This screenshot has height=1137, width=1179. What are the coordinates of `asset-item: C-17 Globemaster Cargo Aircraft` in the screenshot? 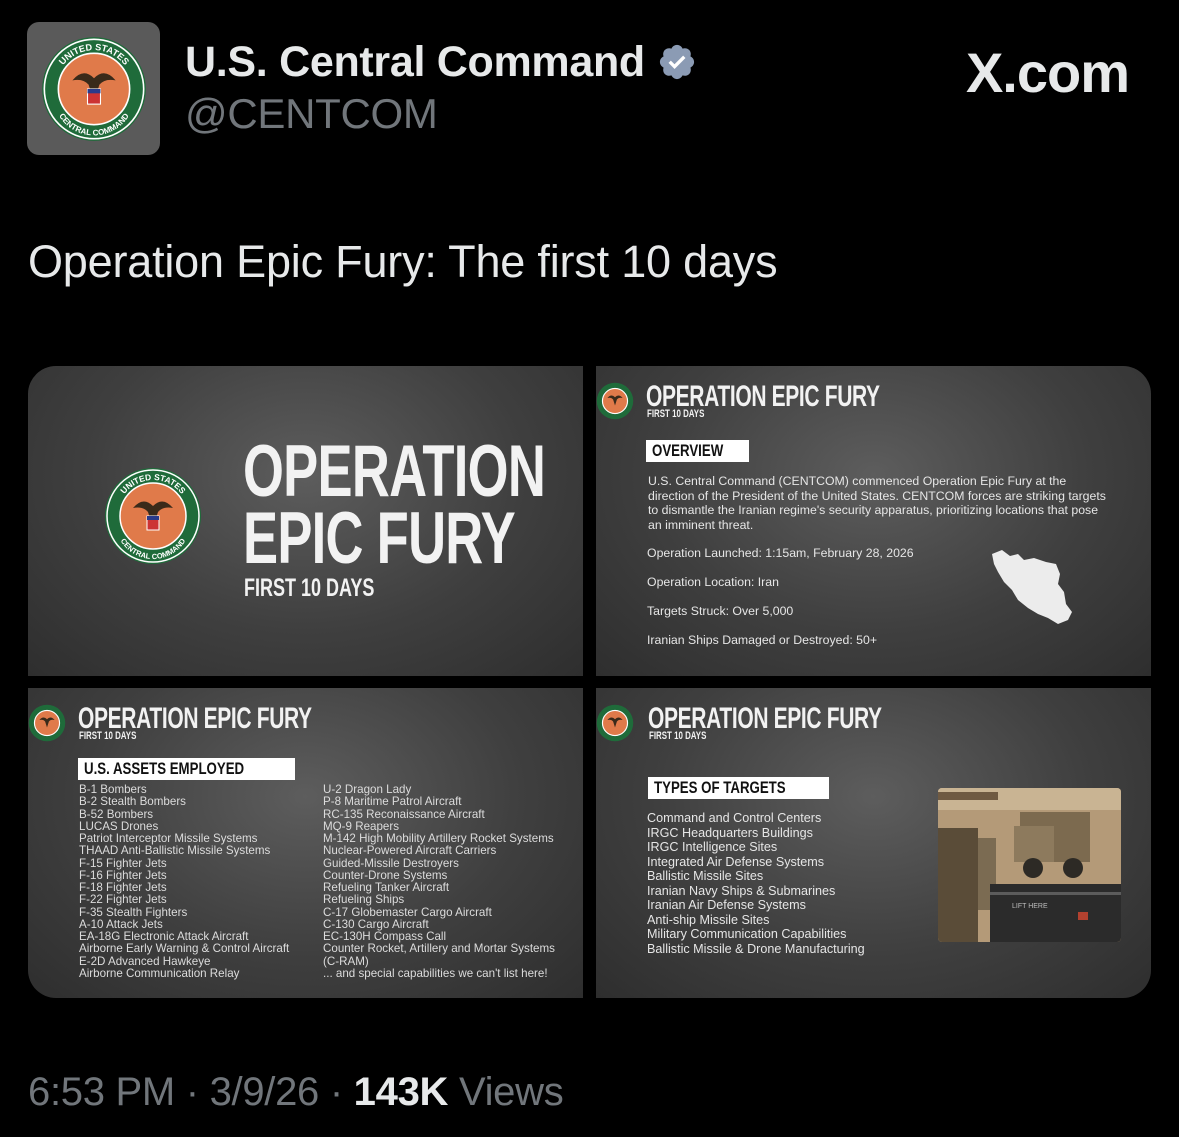 It's located at (407, 912).